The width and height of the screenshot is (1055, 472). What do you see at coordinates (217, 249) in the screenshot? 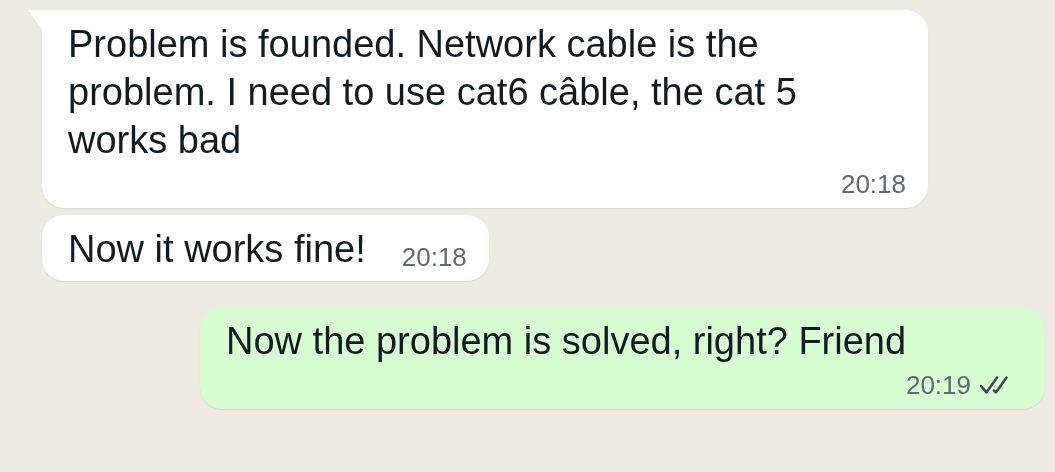
I see `message-text: Now it works fine!` at bounding box center [217, 249].